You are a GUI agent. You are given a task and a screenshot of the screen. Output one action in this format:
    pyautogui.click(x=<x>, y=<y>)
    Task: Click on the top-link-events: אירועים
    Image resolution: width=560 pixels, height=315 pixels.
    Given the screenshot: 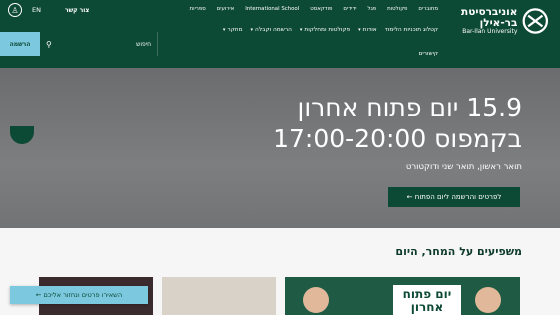 What is the action you would take?
    pyautogui.click(x=225, y=9)
    